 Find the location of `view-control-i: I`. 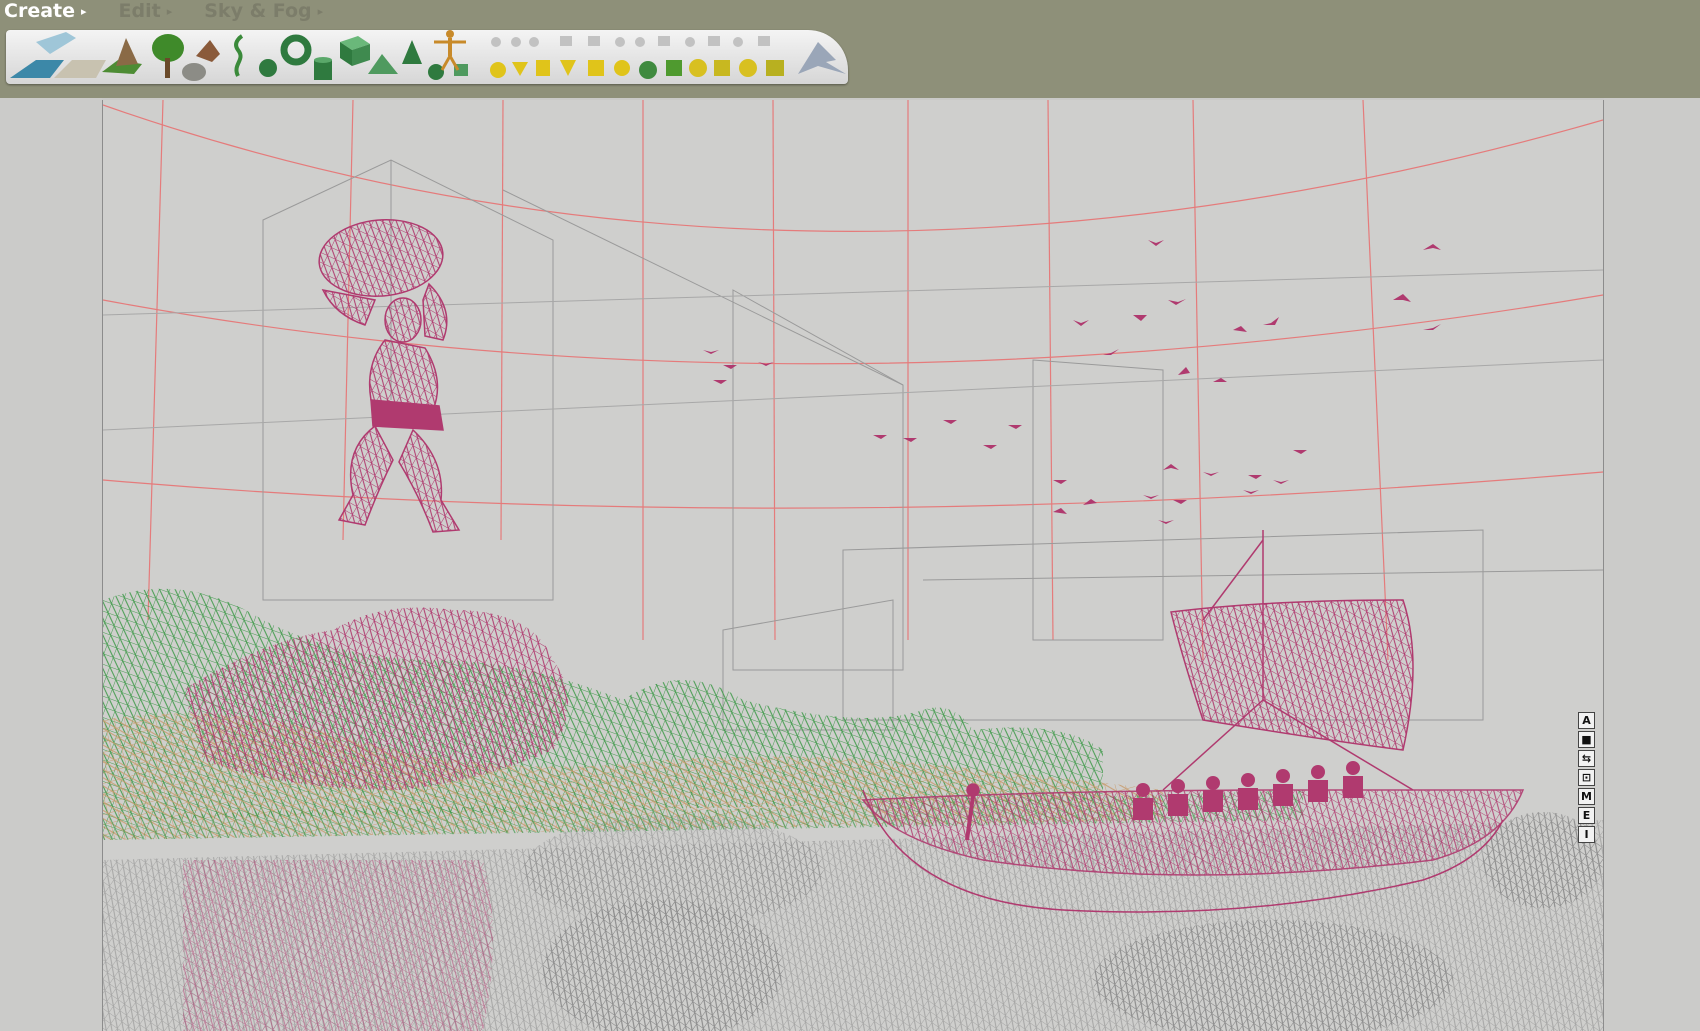

view-control-i: I is located at coordinates (1586, 834).